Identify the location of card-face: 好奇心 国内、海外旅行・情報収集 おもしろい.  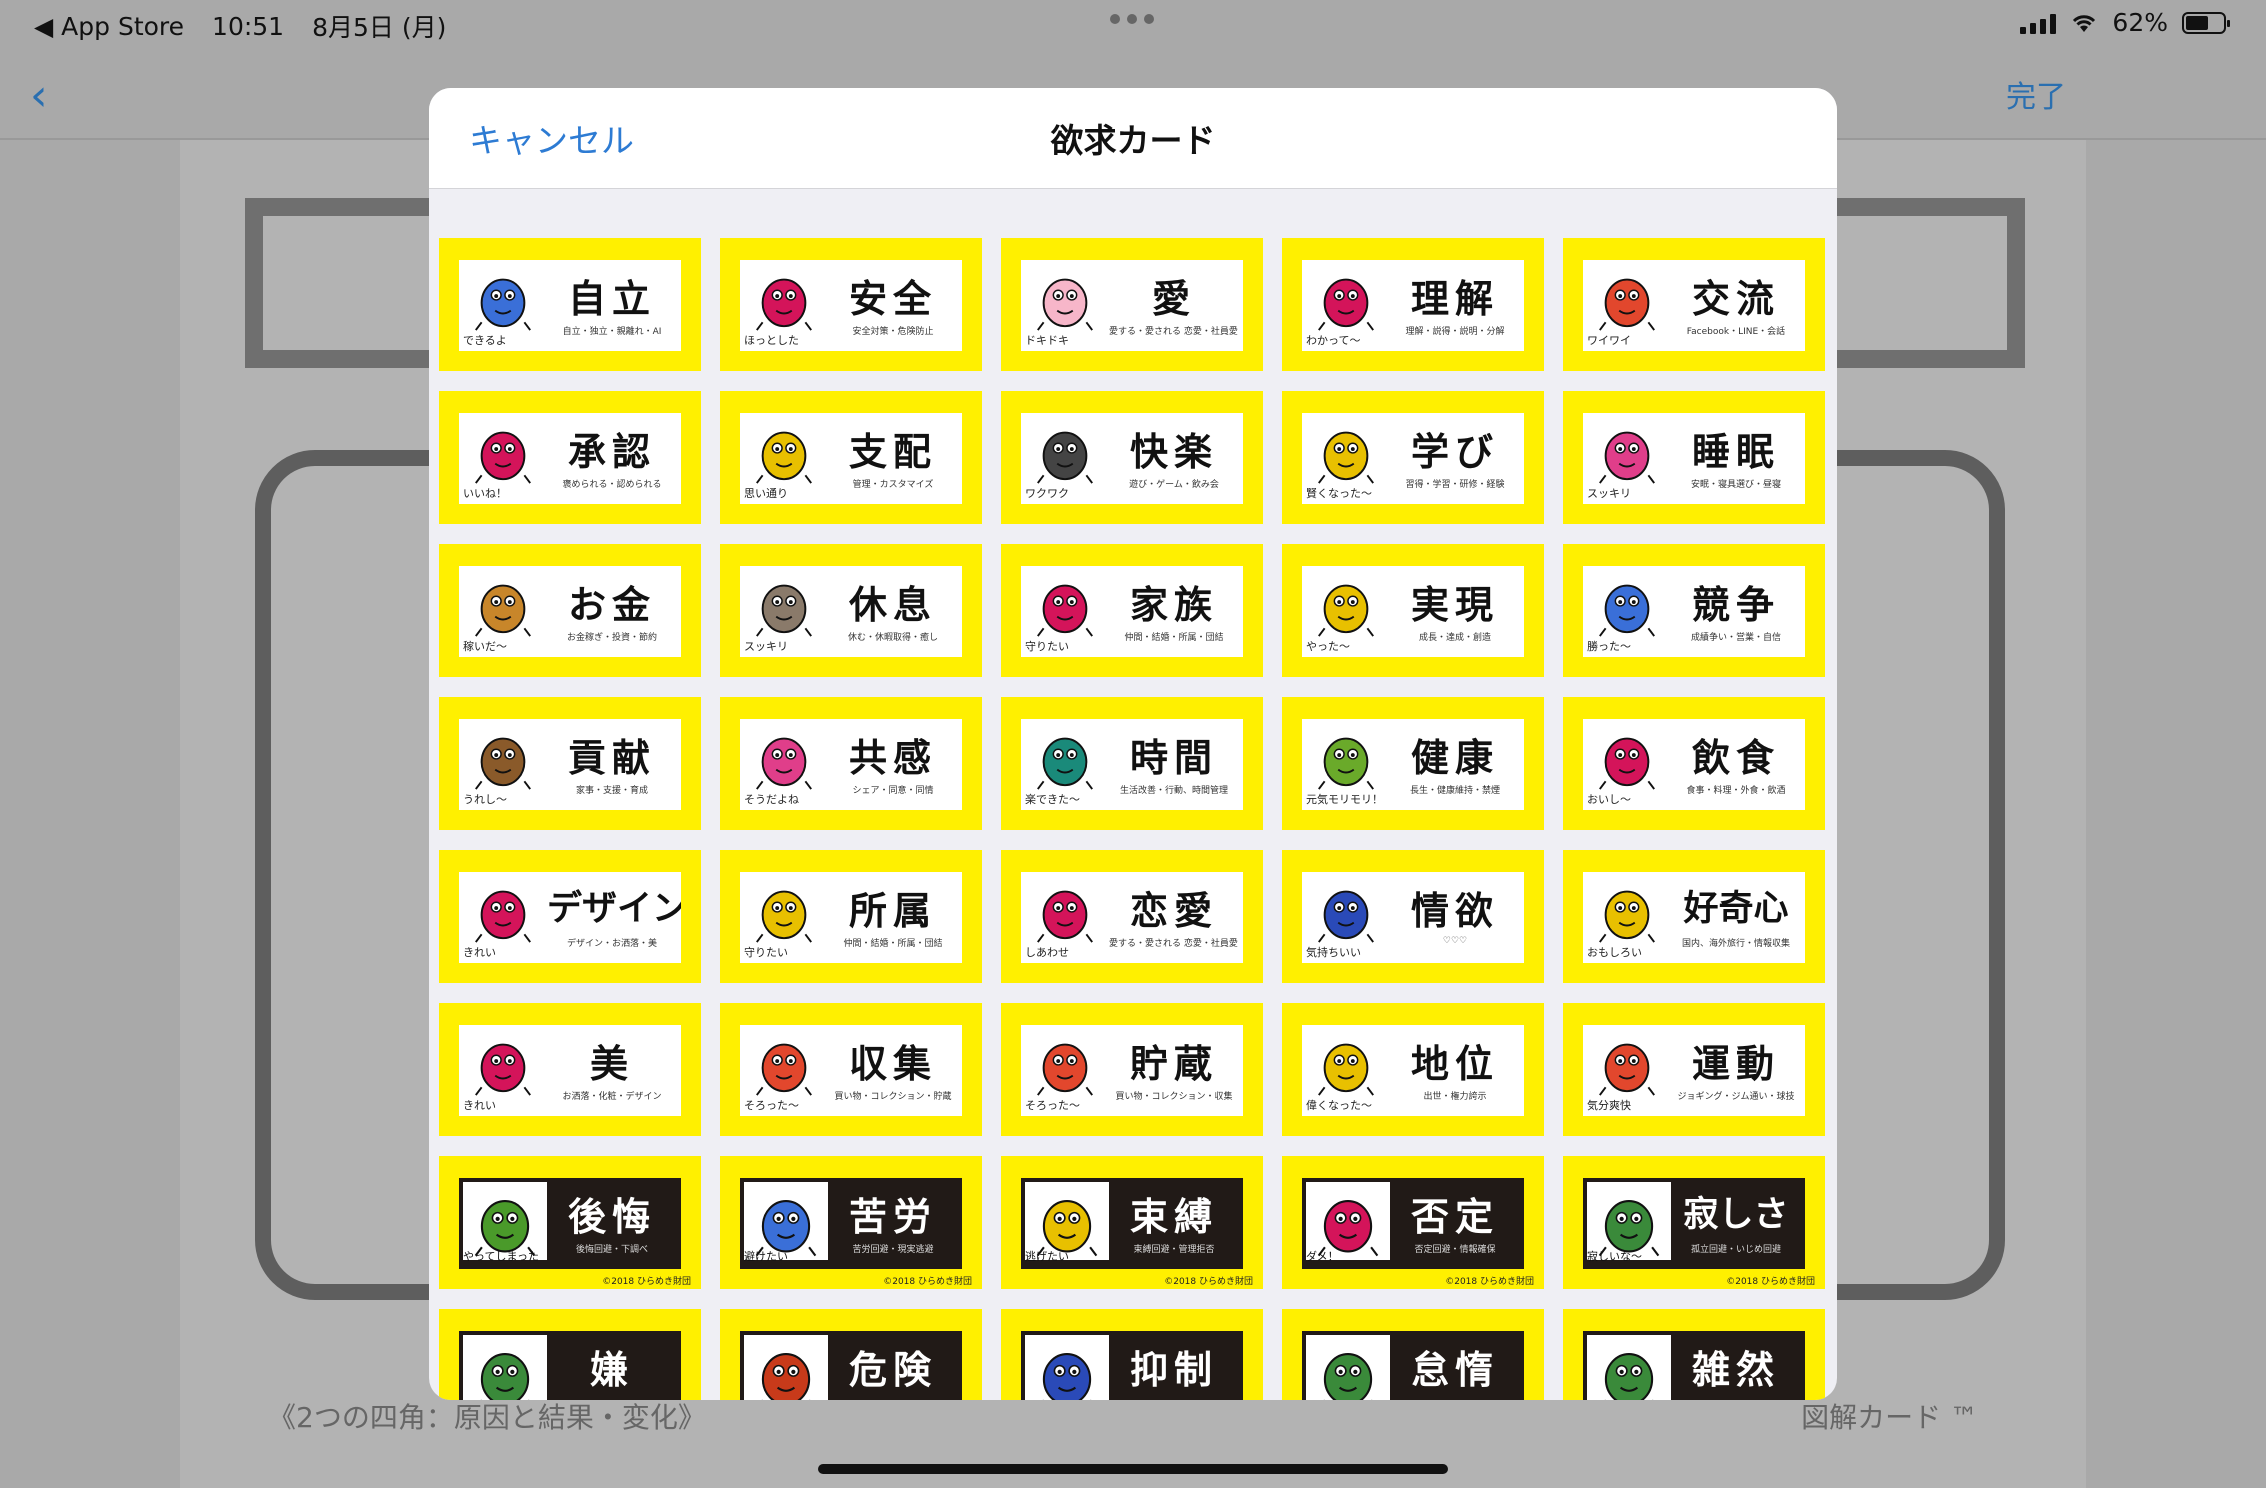
(1694, 917).